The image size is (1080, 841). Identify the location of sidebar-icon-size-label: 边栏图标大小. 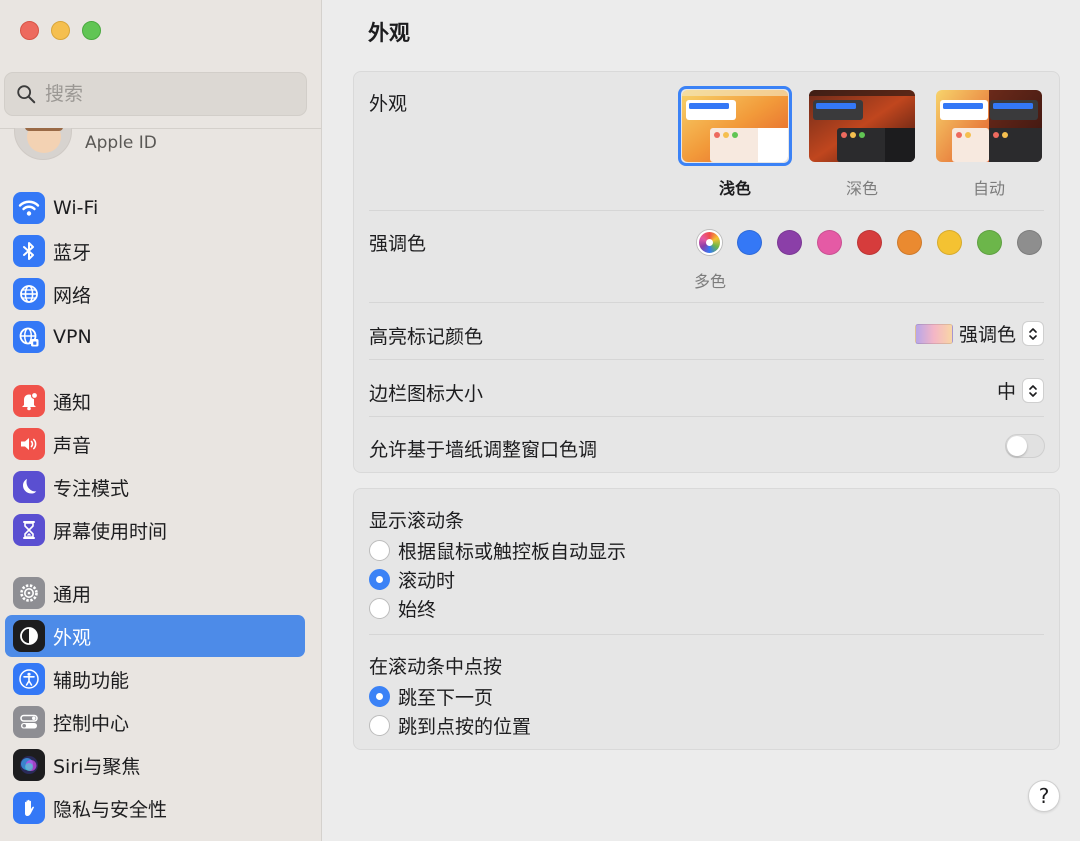
(426, 394).